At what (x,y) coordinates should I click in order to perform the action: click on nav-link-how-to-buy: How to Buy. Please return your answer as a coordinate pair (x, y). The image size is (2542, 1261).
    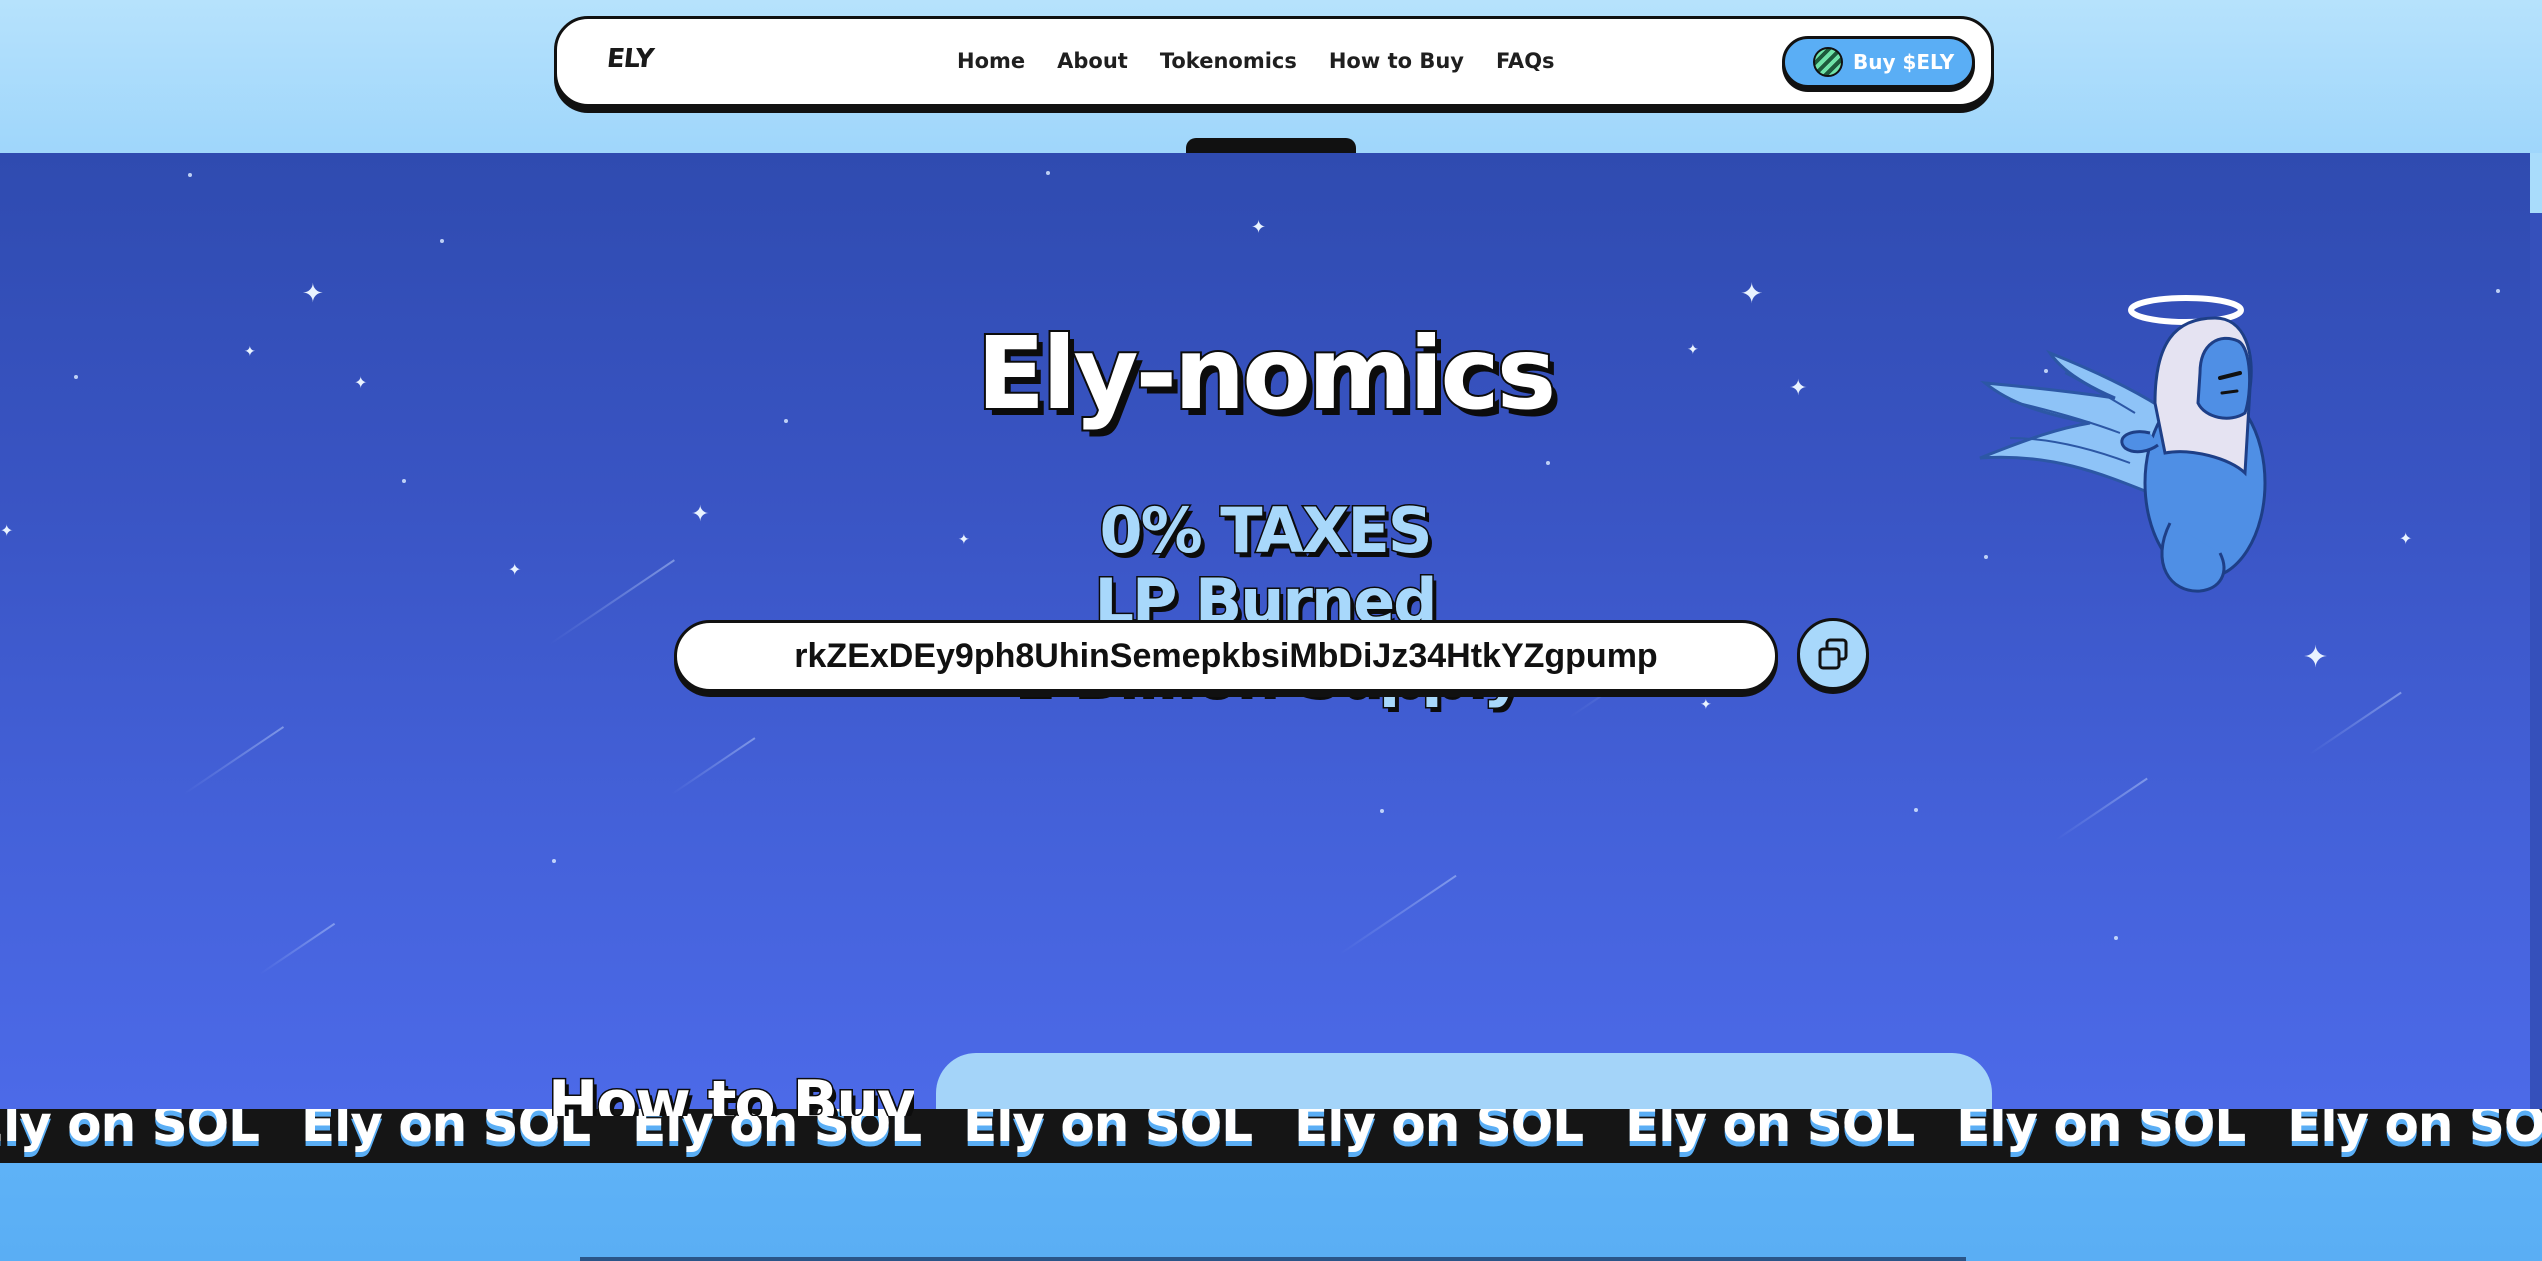
    Looking at the image, I should click on (1396, 61).